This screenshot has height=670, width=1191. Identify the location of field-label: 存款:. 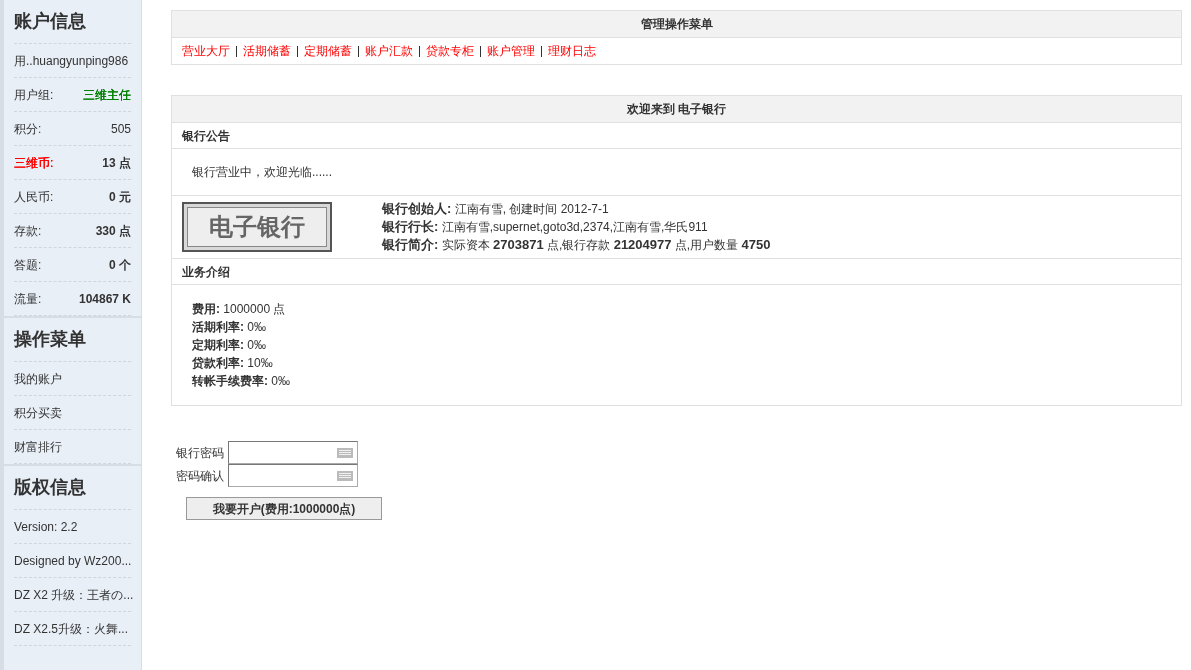
(28, 231).